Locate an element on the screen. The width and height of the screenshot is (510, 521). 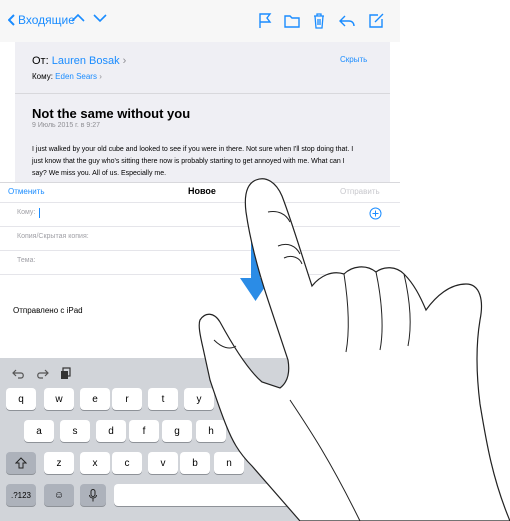
subject-field-label: Тема: is located at coordinates (26, 260).